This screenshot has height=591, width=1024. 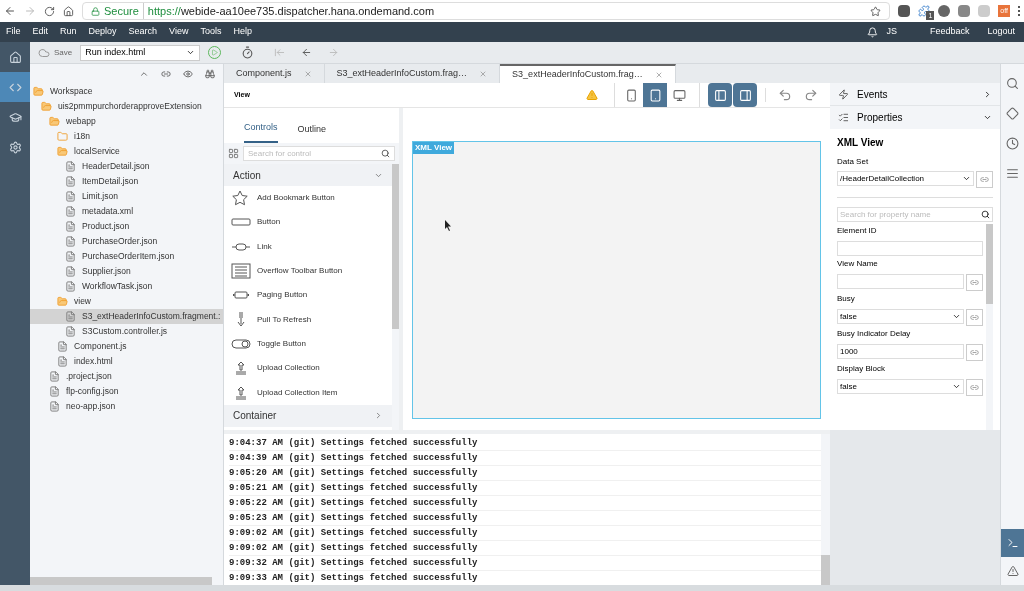 I want to click on eye-icon, so click(x=188, y=74).